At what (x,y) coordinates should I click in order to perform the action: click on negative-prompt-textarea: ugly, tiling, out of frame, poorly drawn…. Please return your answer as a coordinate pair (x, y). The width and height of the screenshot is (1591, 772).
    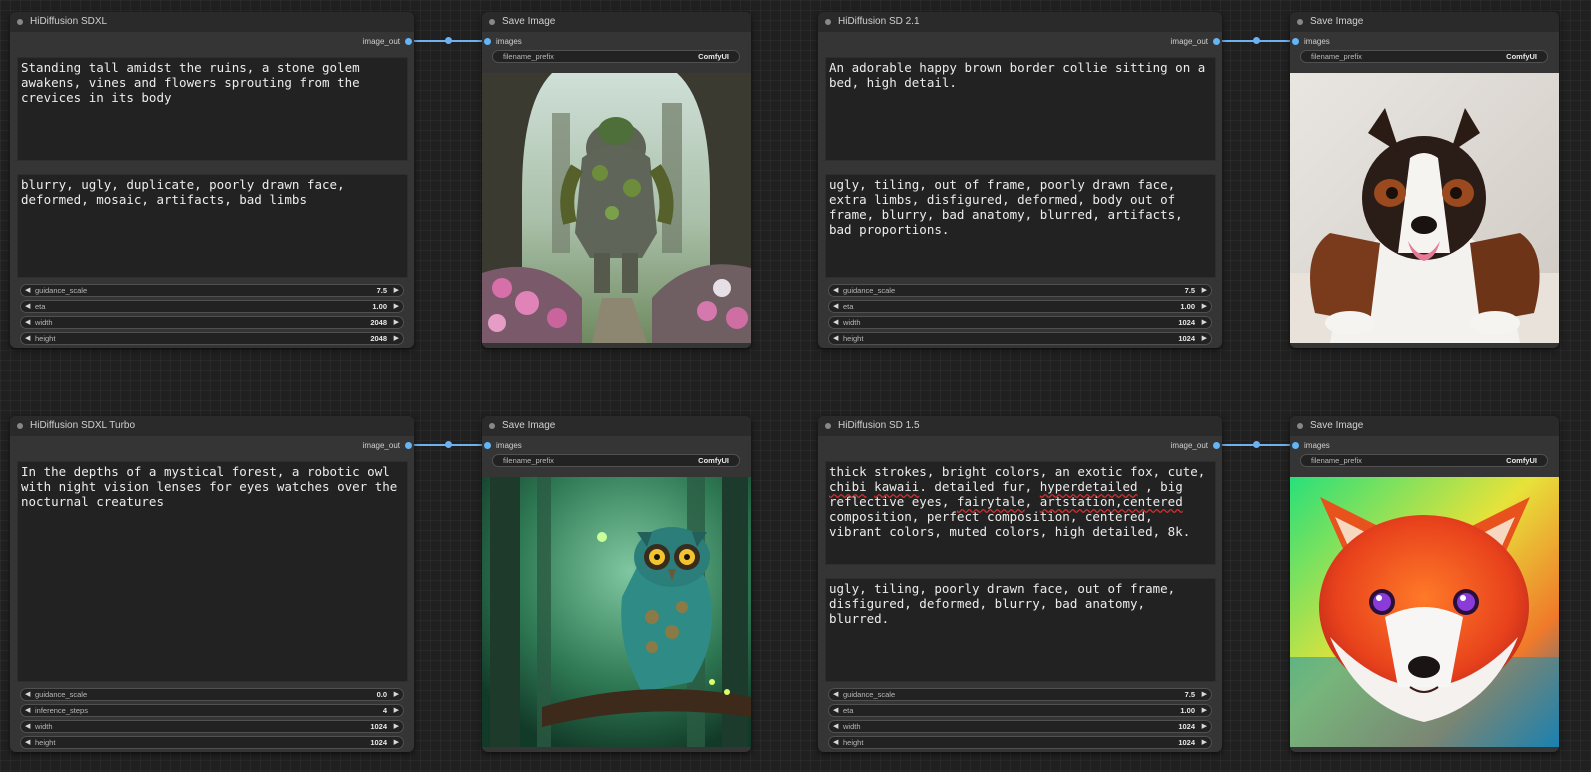
    Looking at the image, I should click on (1020, 226).